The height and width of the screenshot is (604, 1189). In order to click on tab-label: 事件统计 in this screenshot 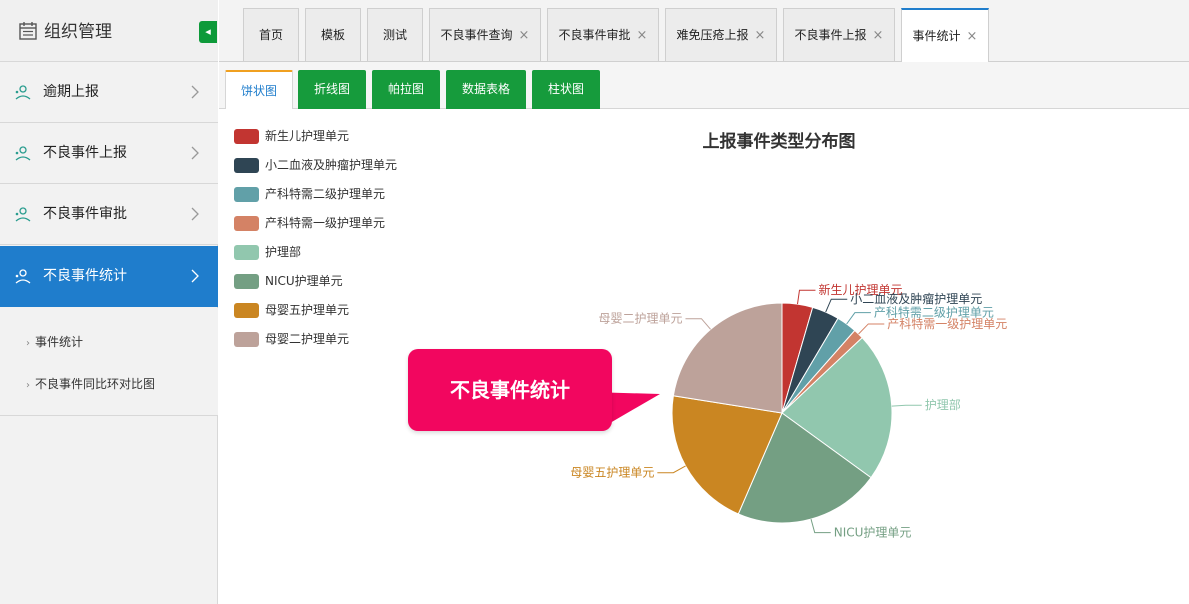, I will do `click(936, 36)`.